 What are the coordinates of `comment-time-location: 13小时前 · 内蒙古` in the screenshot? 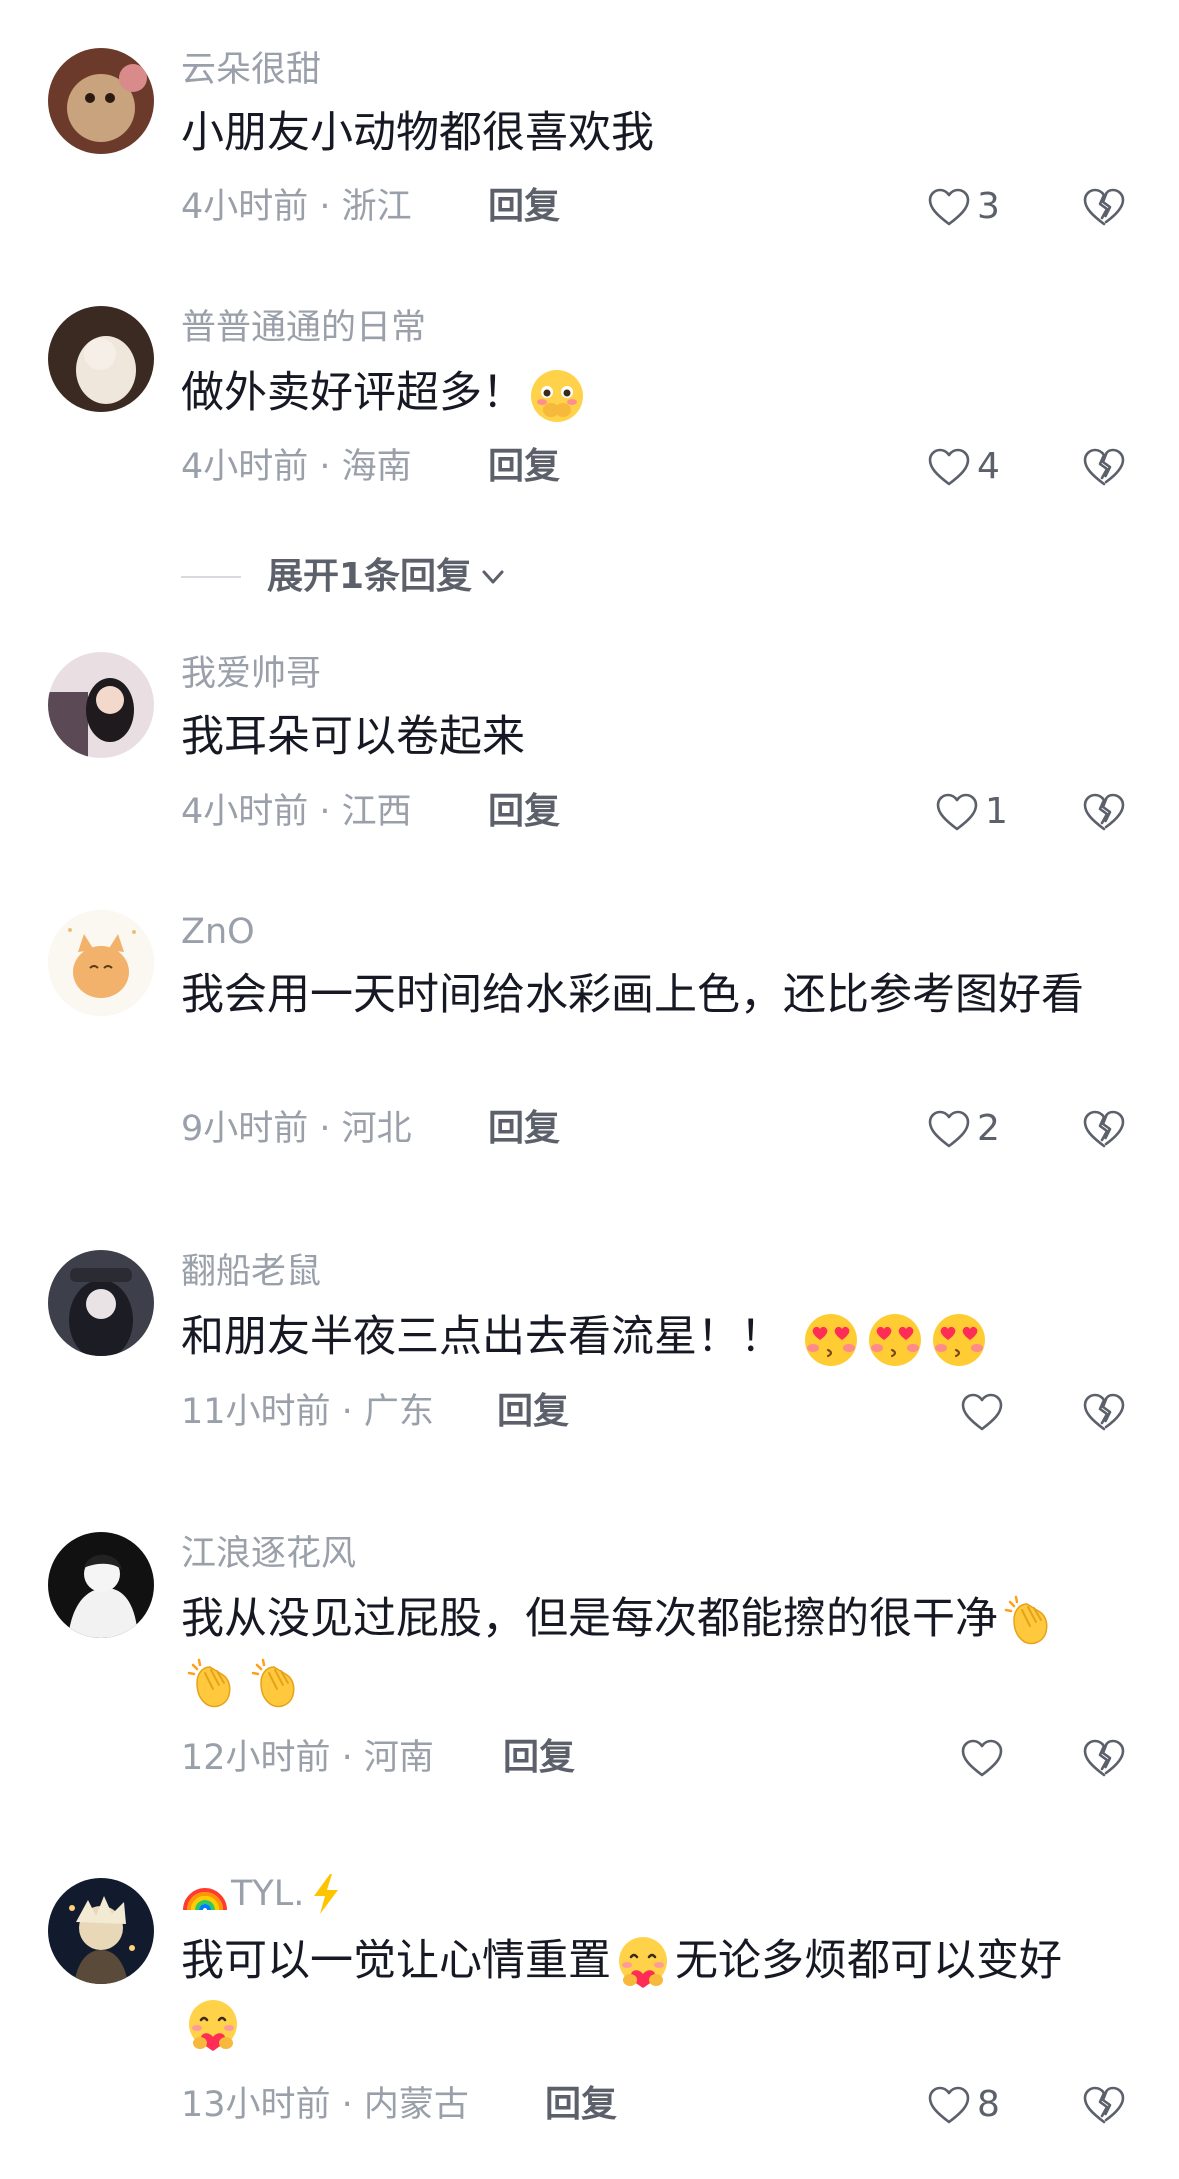 It's located at (325, 2105).